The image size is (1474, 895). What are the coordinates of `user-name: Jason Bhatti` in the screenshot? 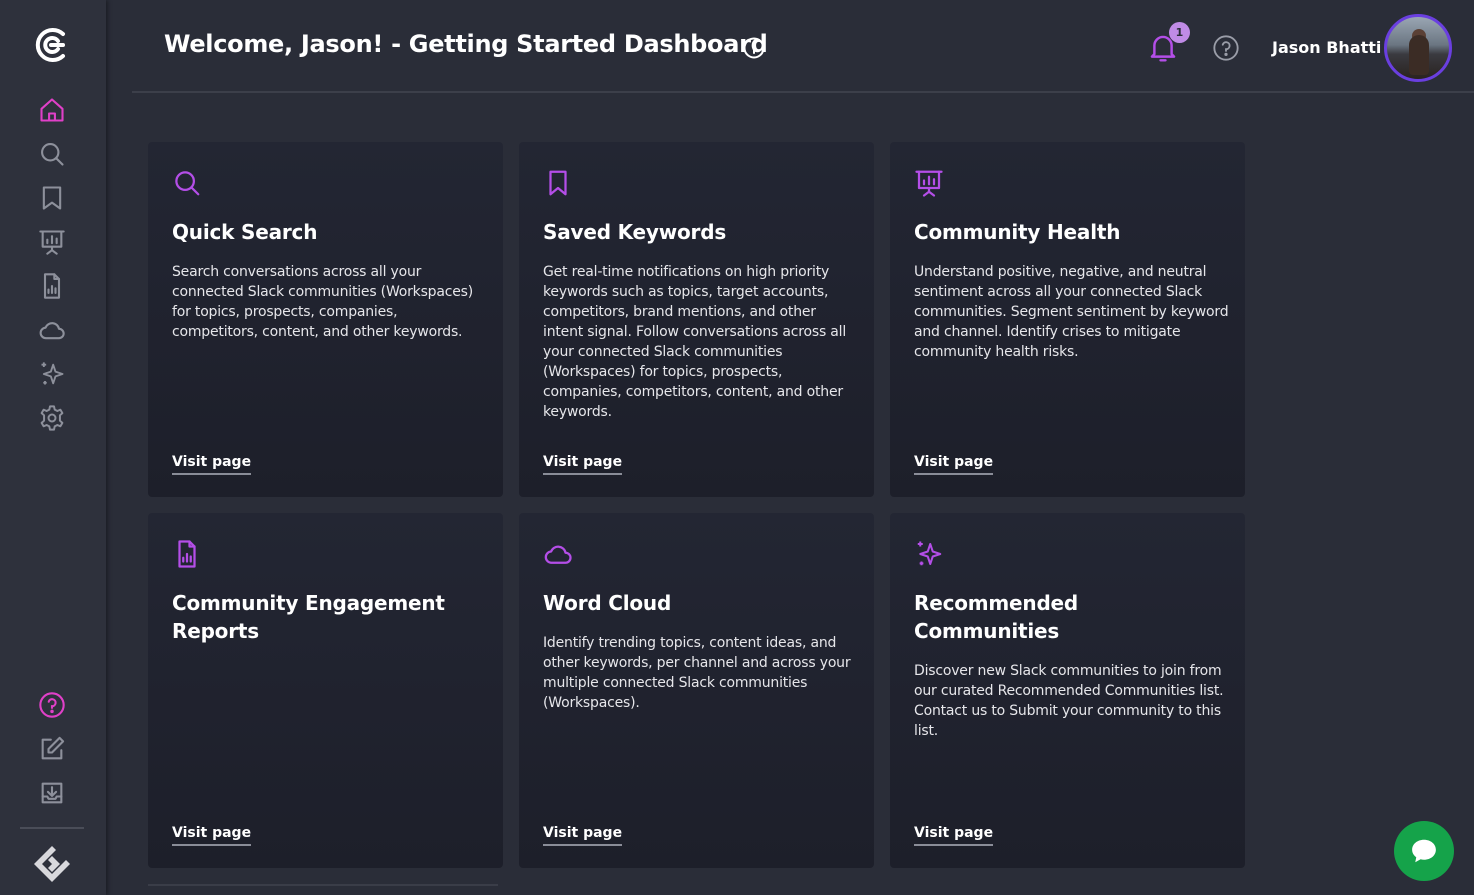 It's located at (1326, 47).